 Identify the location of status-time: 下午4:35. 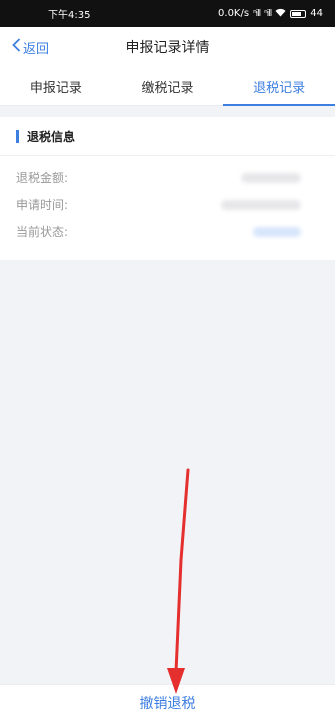
(69, 15).